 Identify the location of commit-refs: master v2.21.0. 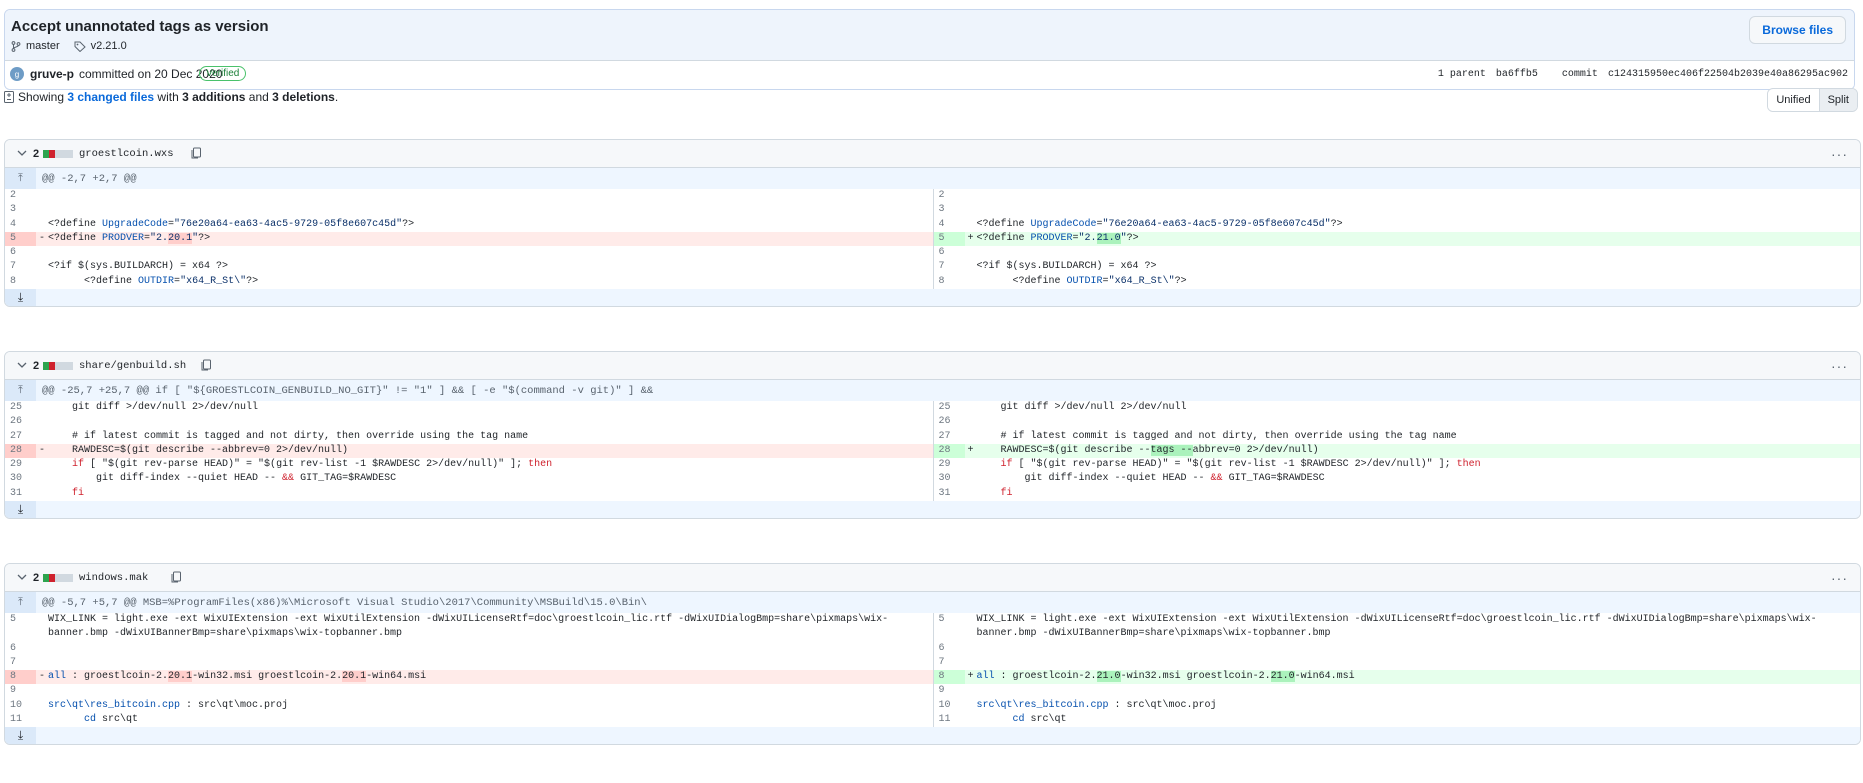
(76, 46).